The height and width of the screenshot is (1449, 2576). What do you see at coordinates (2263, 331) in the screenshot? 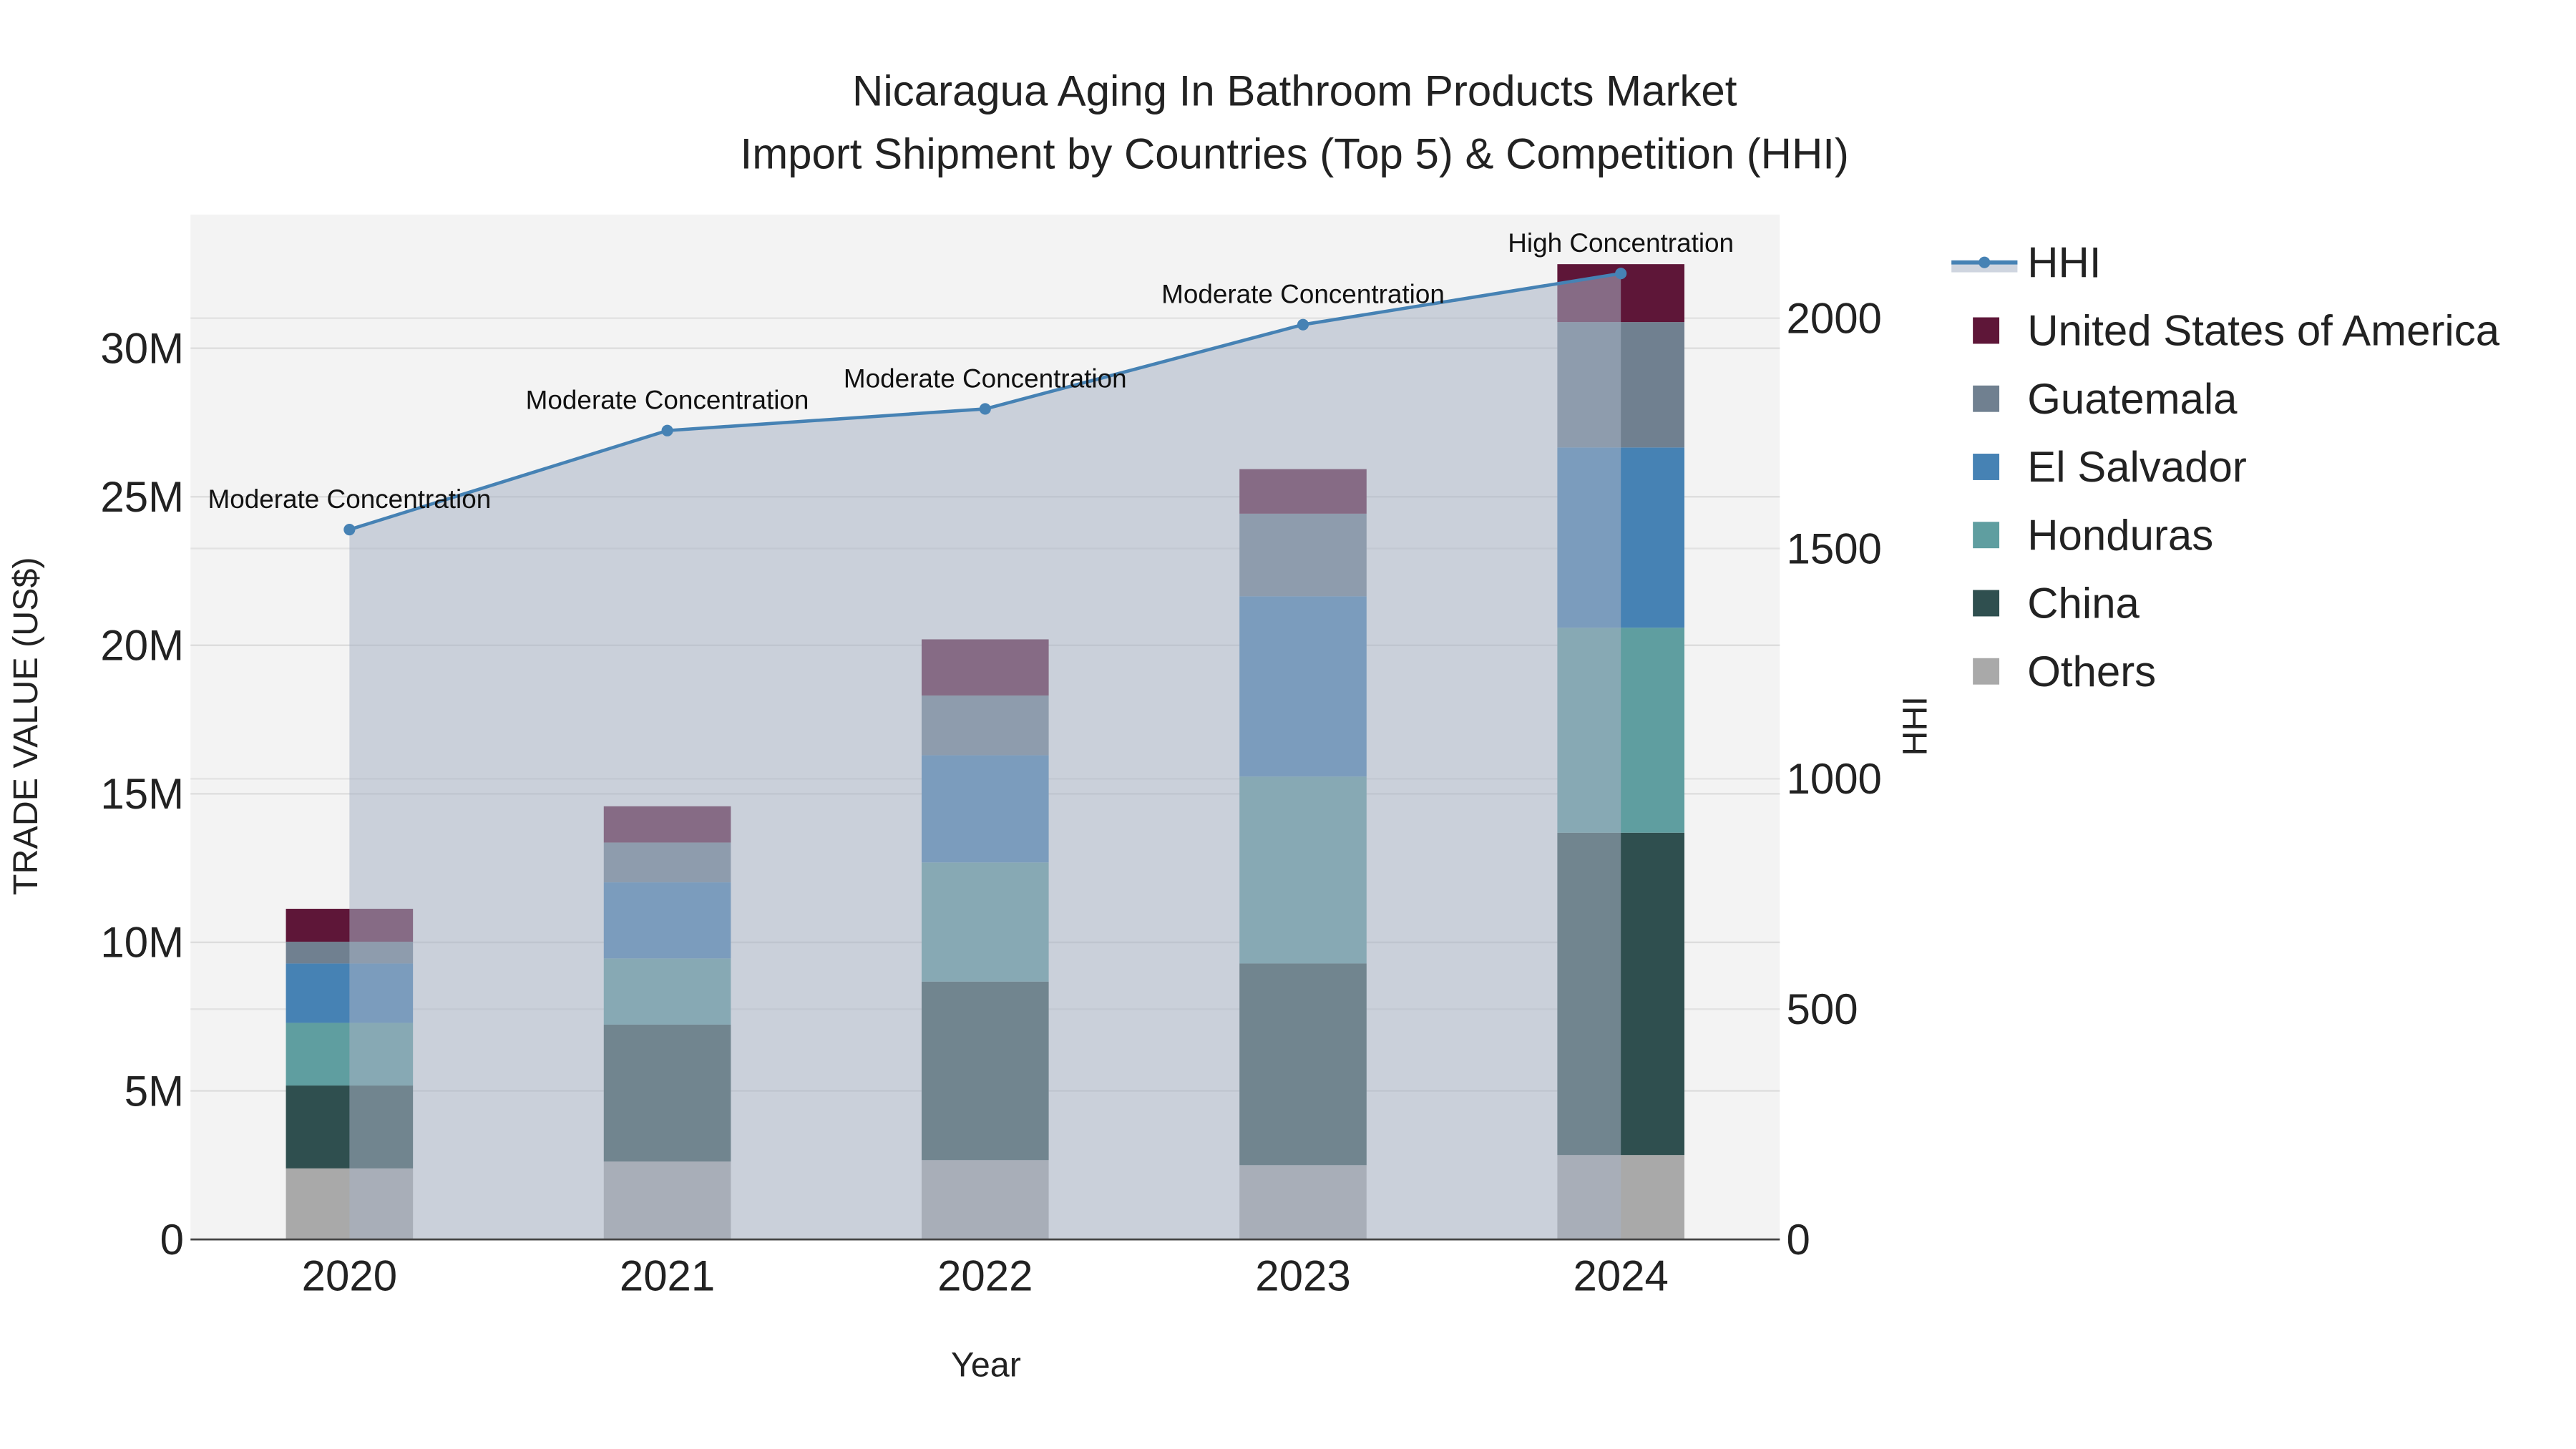
I see `legend-label: United States of America` at bounding box center [2263, 331].